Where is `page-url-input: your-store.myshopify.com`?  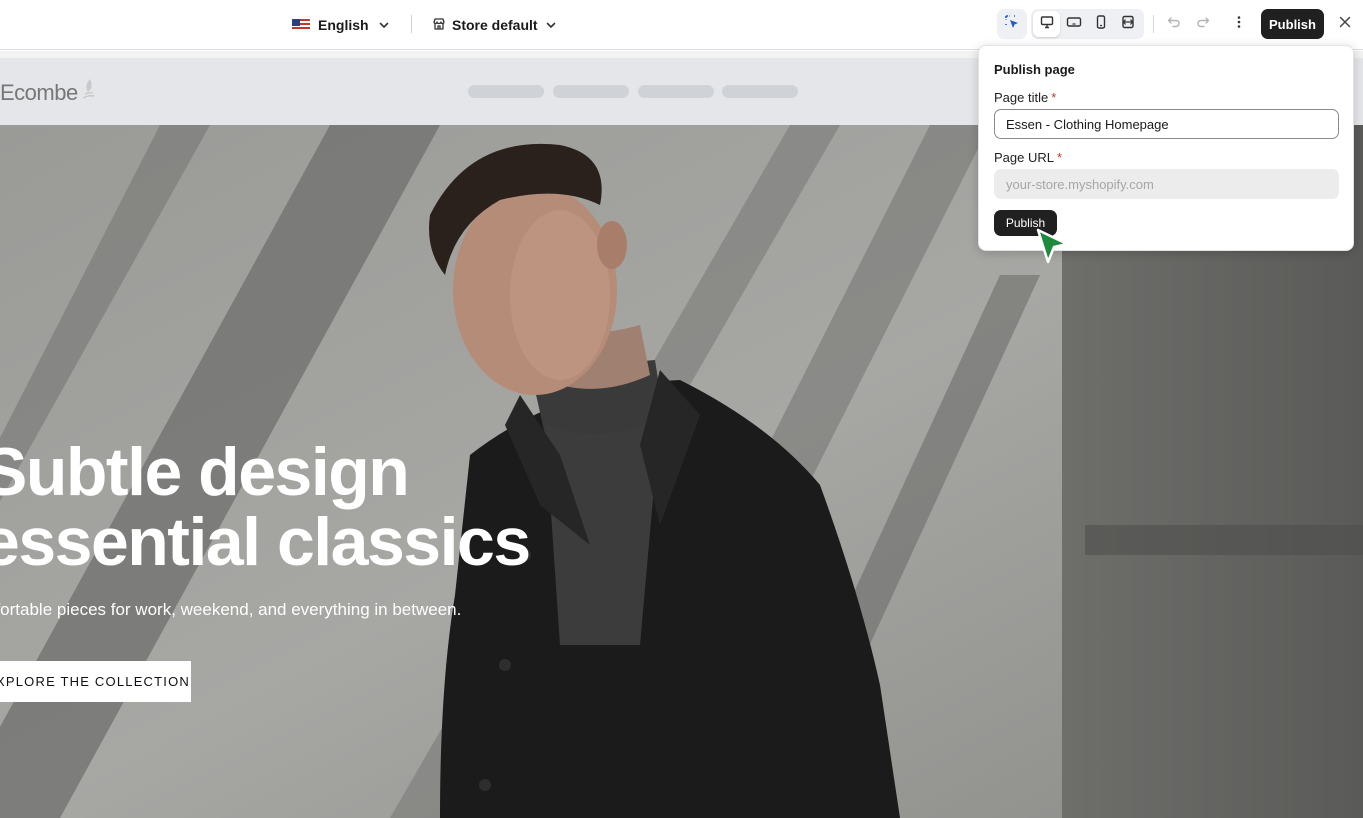 page-url-input: your-store.myshopify.com is located at coordinates (1166, 184).